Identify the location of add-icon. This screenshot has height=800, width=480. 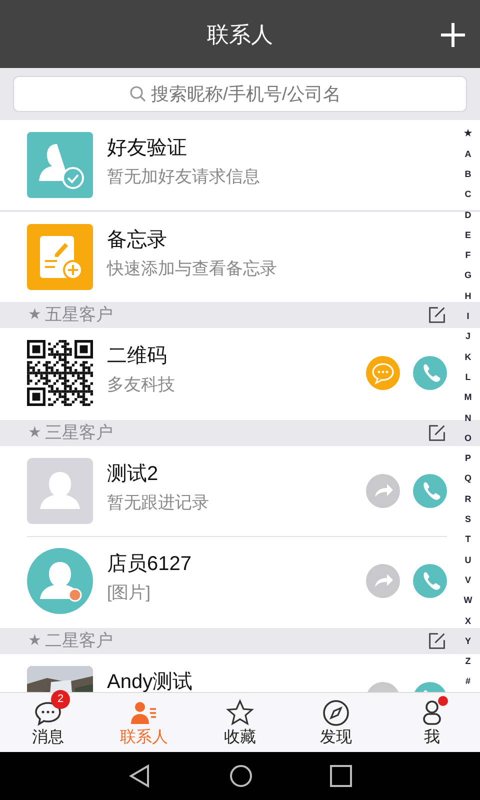
(453, 35).